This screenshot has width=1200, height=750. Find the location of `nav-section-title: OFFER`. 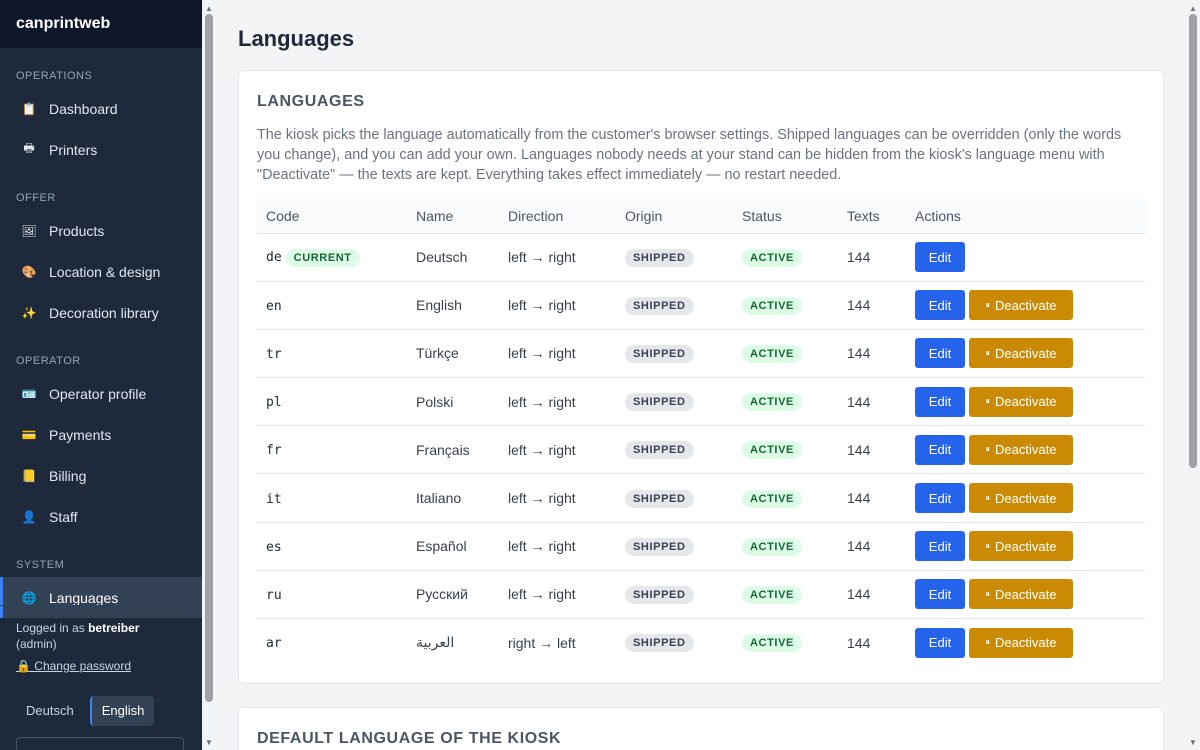

nav-section-title: OFFER is located at coordinates (36, 198).